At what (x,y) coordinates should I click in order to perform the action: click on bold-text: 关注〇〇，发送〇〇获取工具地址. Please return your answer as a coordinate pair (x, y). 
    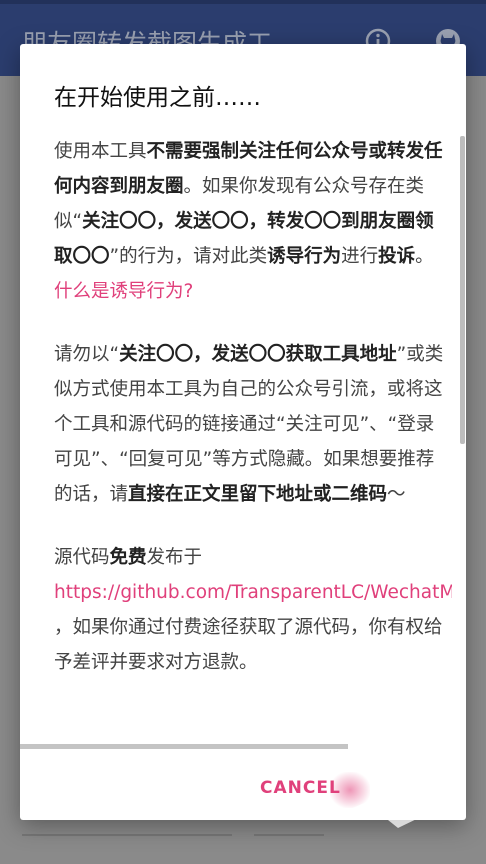
    Looking at the image, I should click on (258, 354).